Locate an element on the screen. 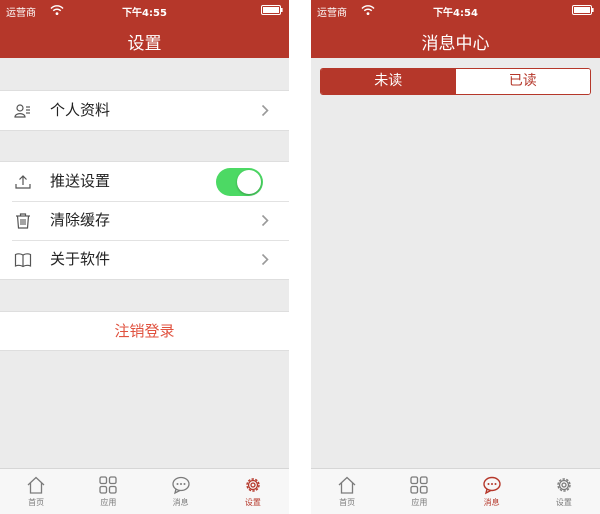 Image resolution: width=600 pixels, height=514 pixels. about-label: 关于软件 is located at coordinates (80, 259).